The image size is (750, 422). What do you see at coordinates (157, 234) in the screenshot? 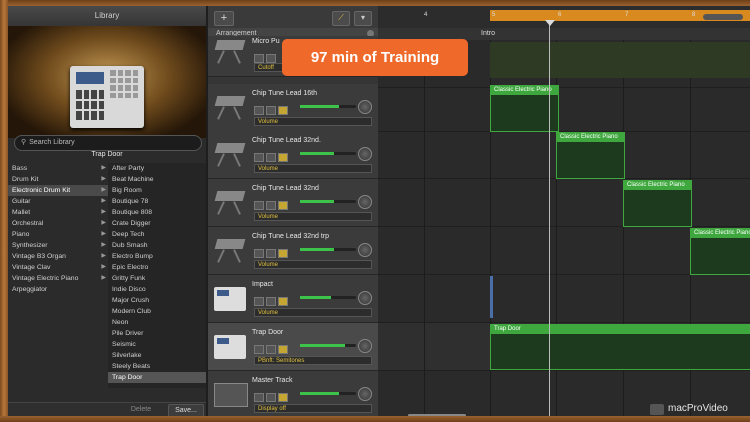
I see `patch-item: Deep Tech` at bounding box center [157, 234].